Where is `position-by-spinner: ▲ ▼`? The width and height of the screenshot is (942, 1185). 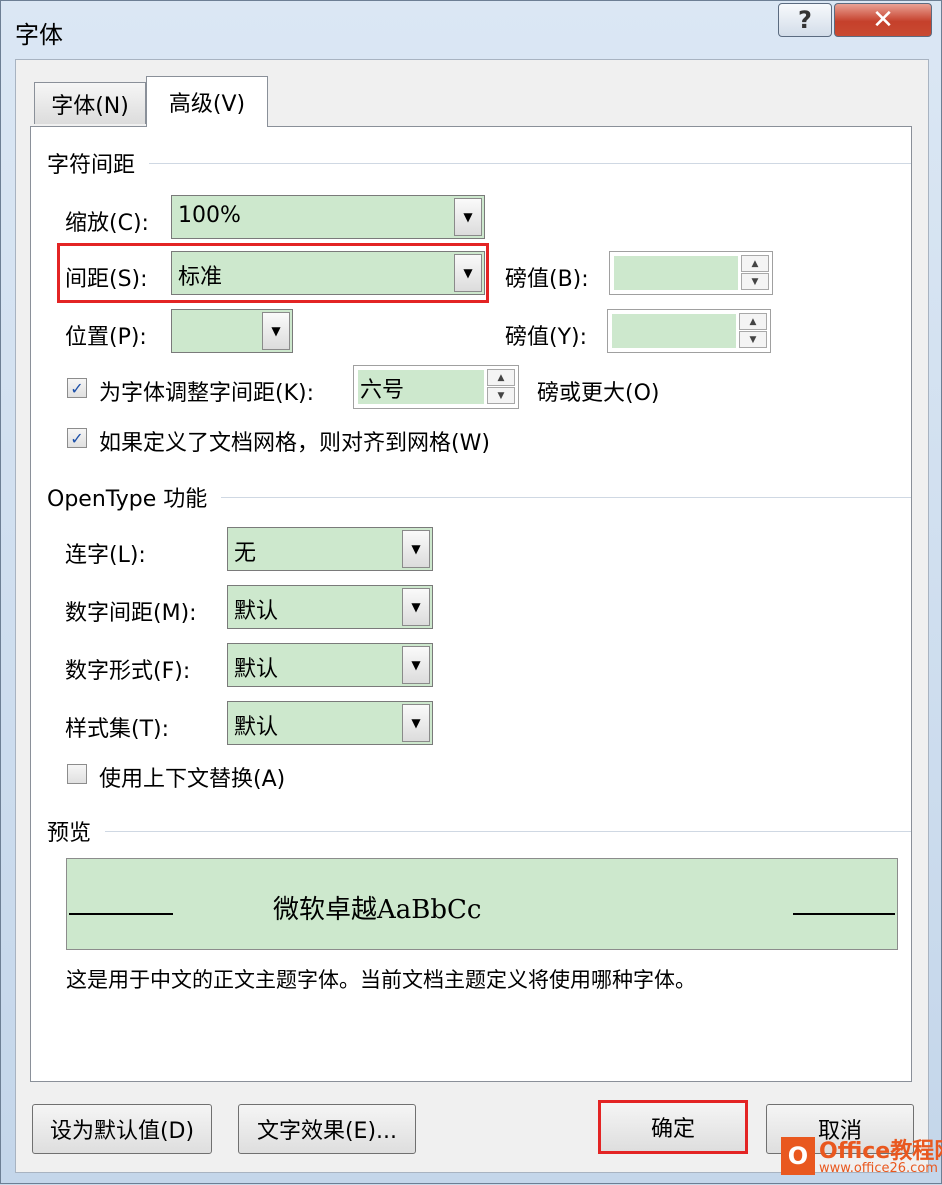 position-by-spinner: ▲ ▼ is located at coordinates (689, 331).